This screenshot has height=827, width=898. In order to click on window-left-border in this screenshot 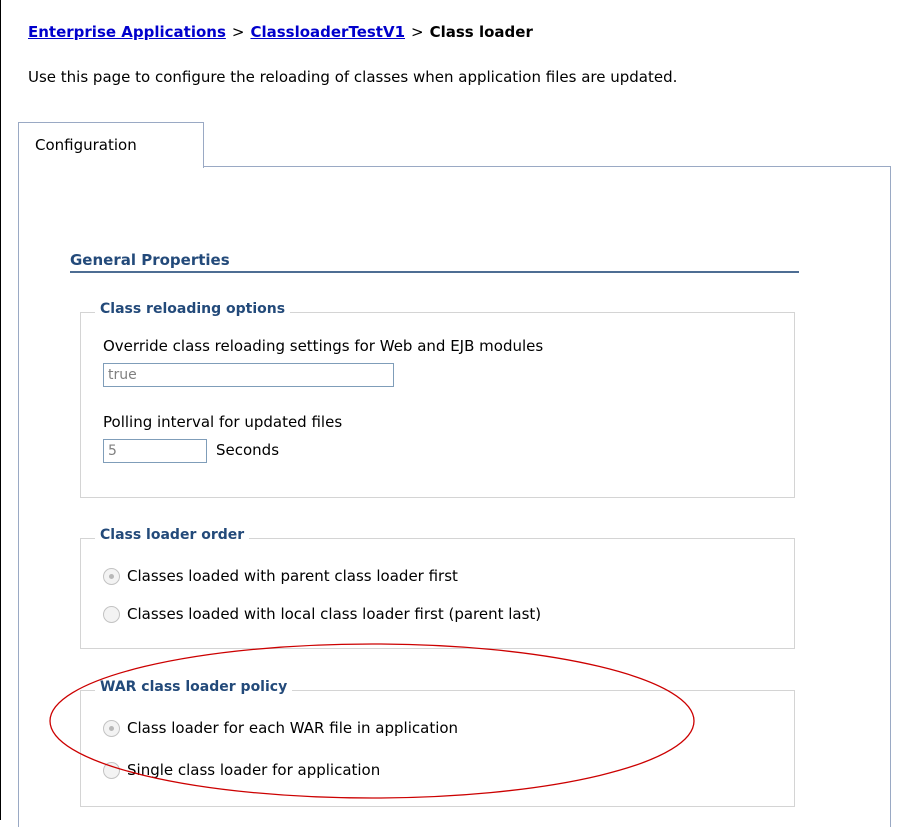, I will do `click(0, 410)`.